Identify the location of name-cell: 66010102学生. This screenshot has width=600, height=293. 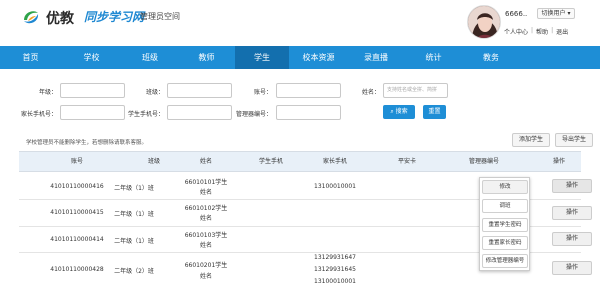
(206, 208).